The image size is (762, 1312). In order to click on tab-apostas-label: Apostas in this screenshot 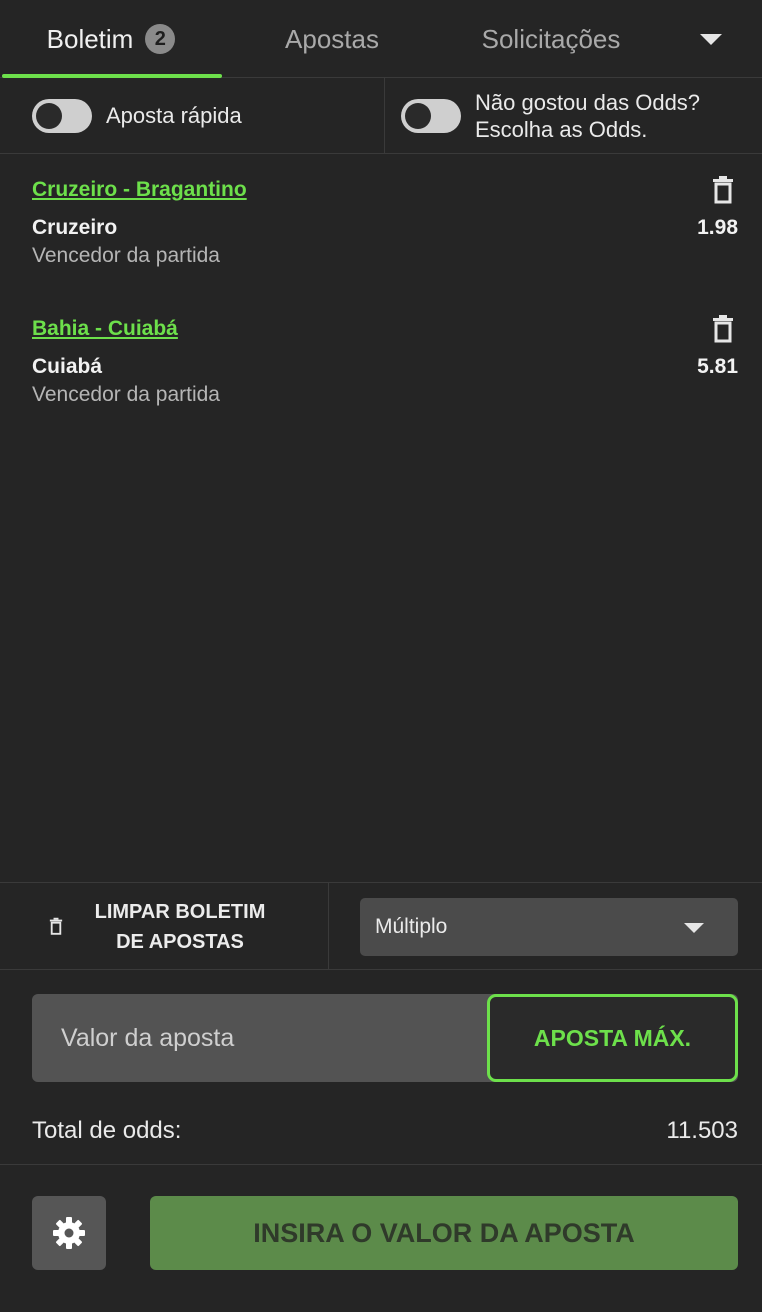, I will do `click(332, 38)`.